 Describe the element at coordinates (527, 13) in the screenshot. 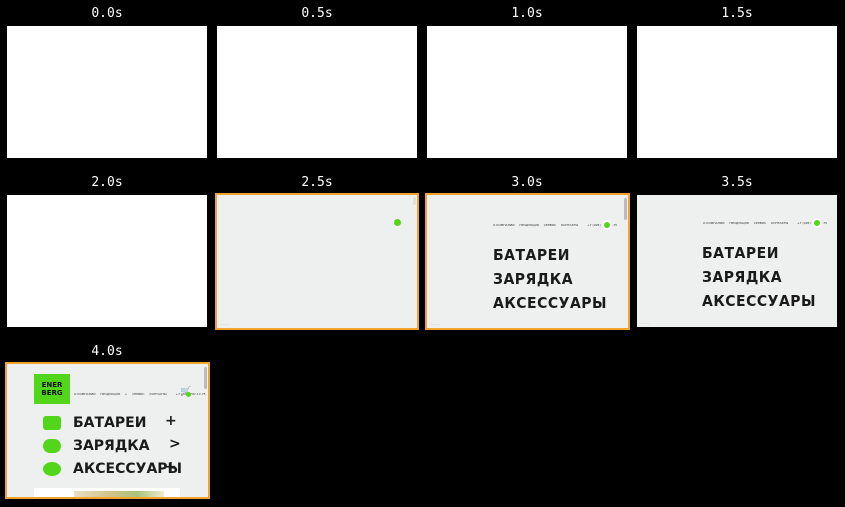

I see `frame-time-label: 1.0s` at that location.